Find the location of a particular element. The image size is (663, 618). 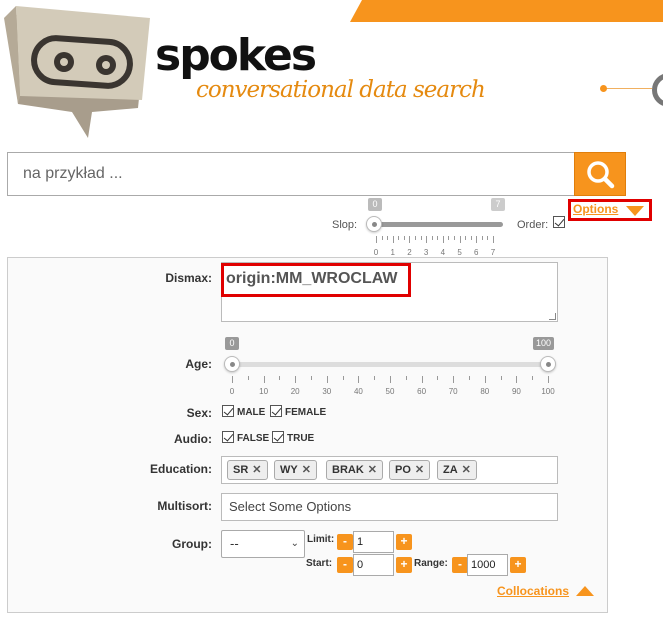

age-slider-track is located at coordinates (390, 364).